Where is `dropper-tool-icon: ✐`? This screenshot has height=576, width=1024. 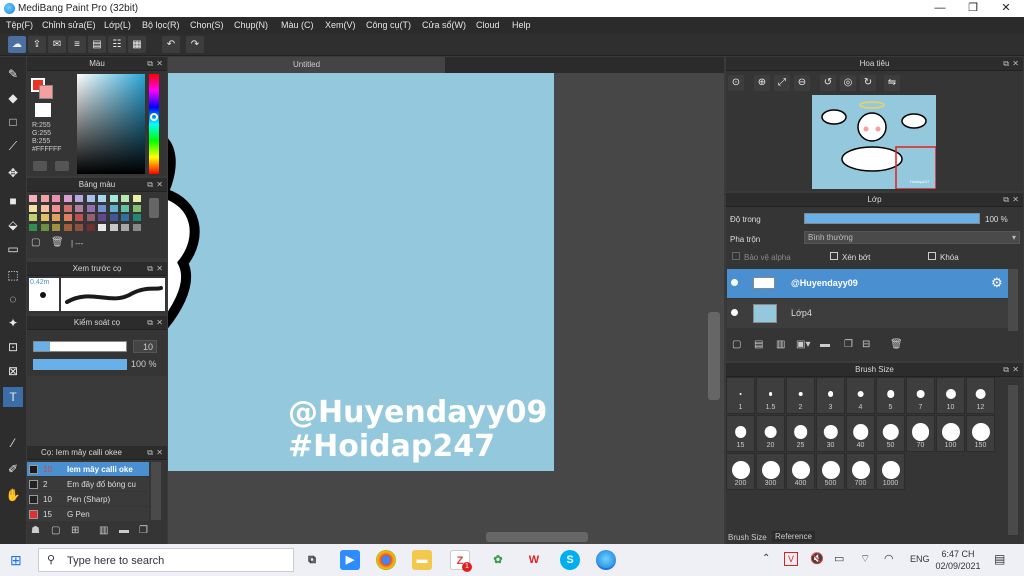
dropper-tool-icon: ✐ is located at coordinates (13, 469).